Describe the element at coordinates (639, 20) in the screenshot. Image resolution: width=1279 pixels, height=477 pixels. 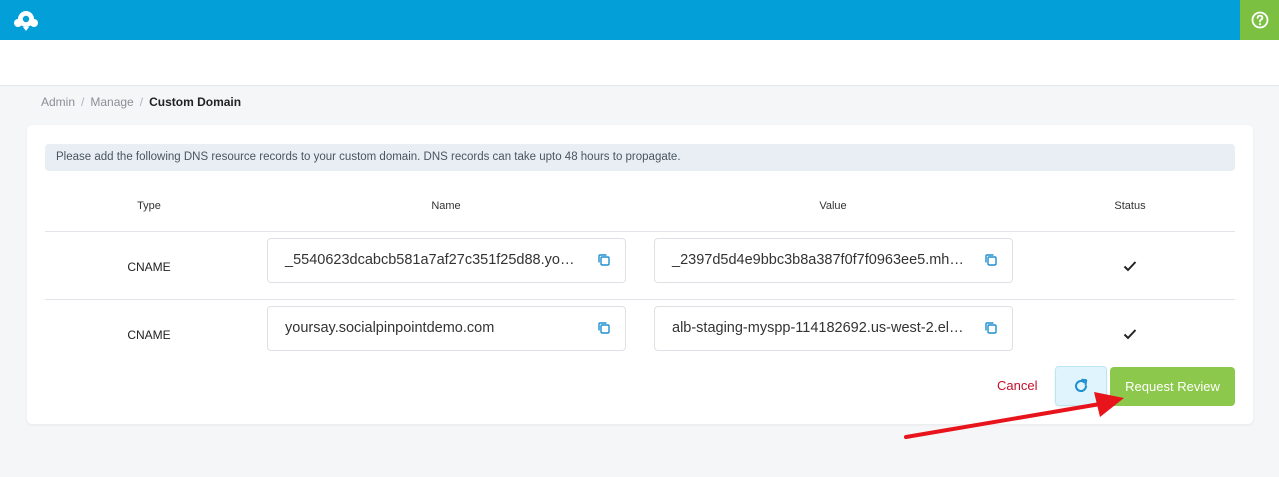
I see `top-bar` at that location.